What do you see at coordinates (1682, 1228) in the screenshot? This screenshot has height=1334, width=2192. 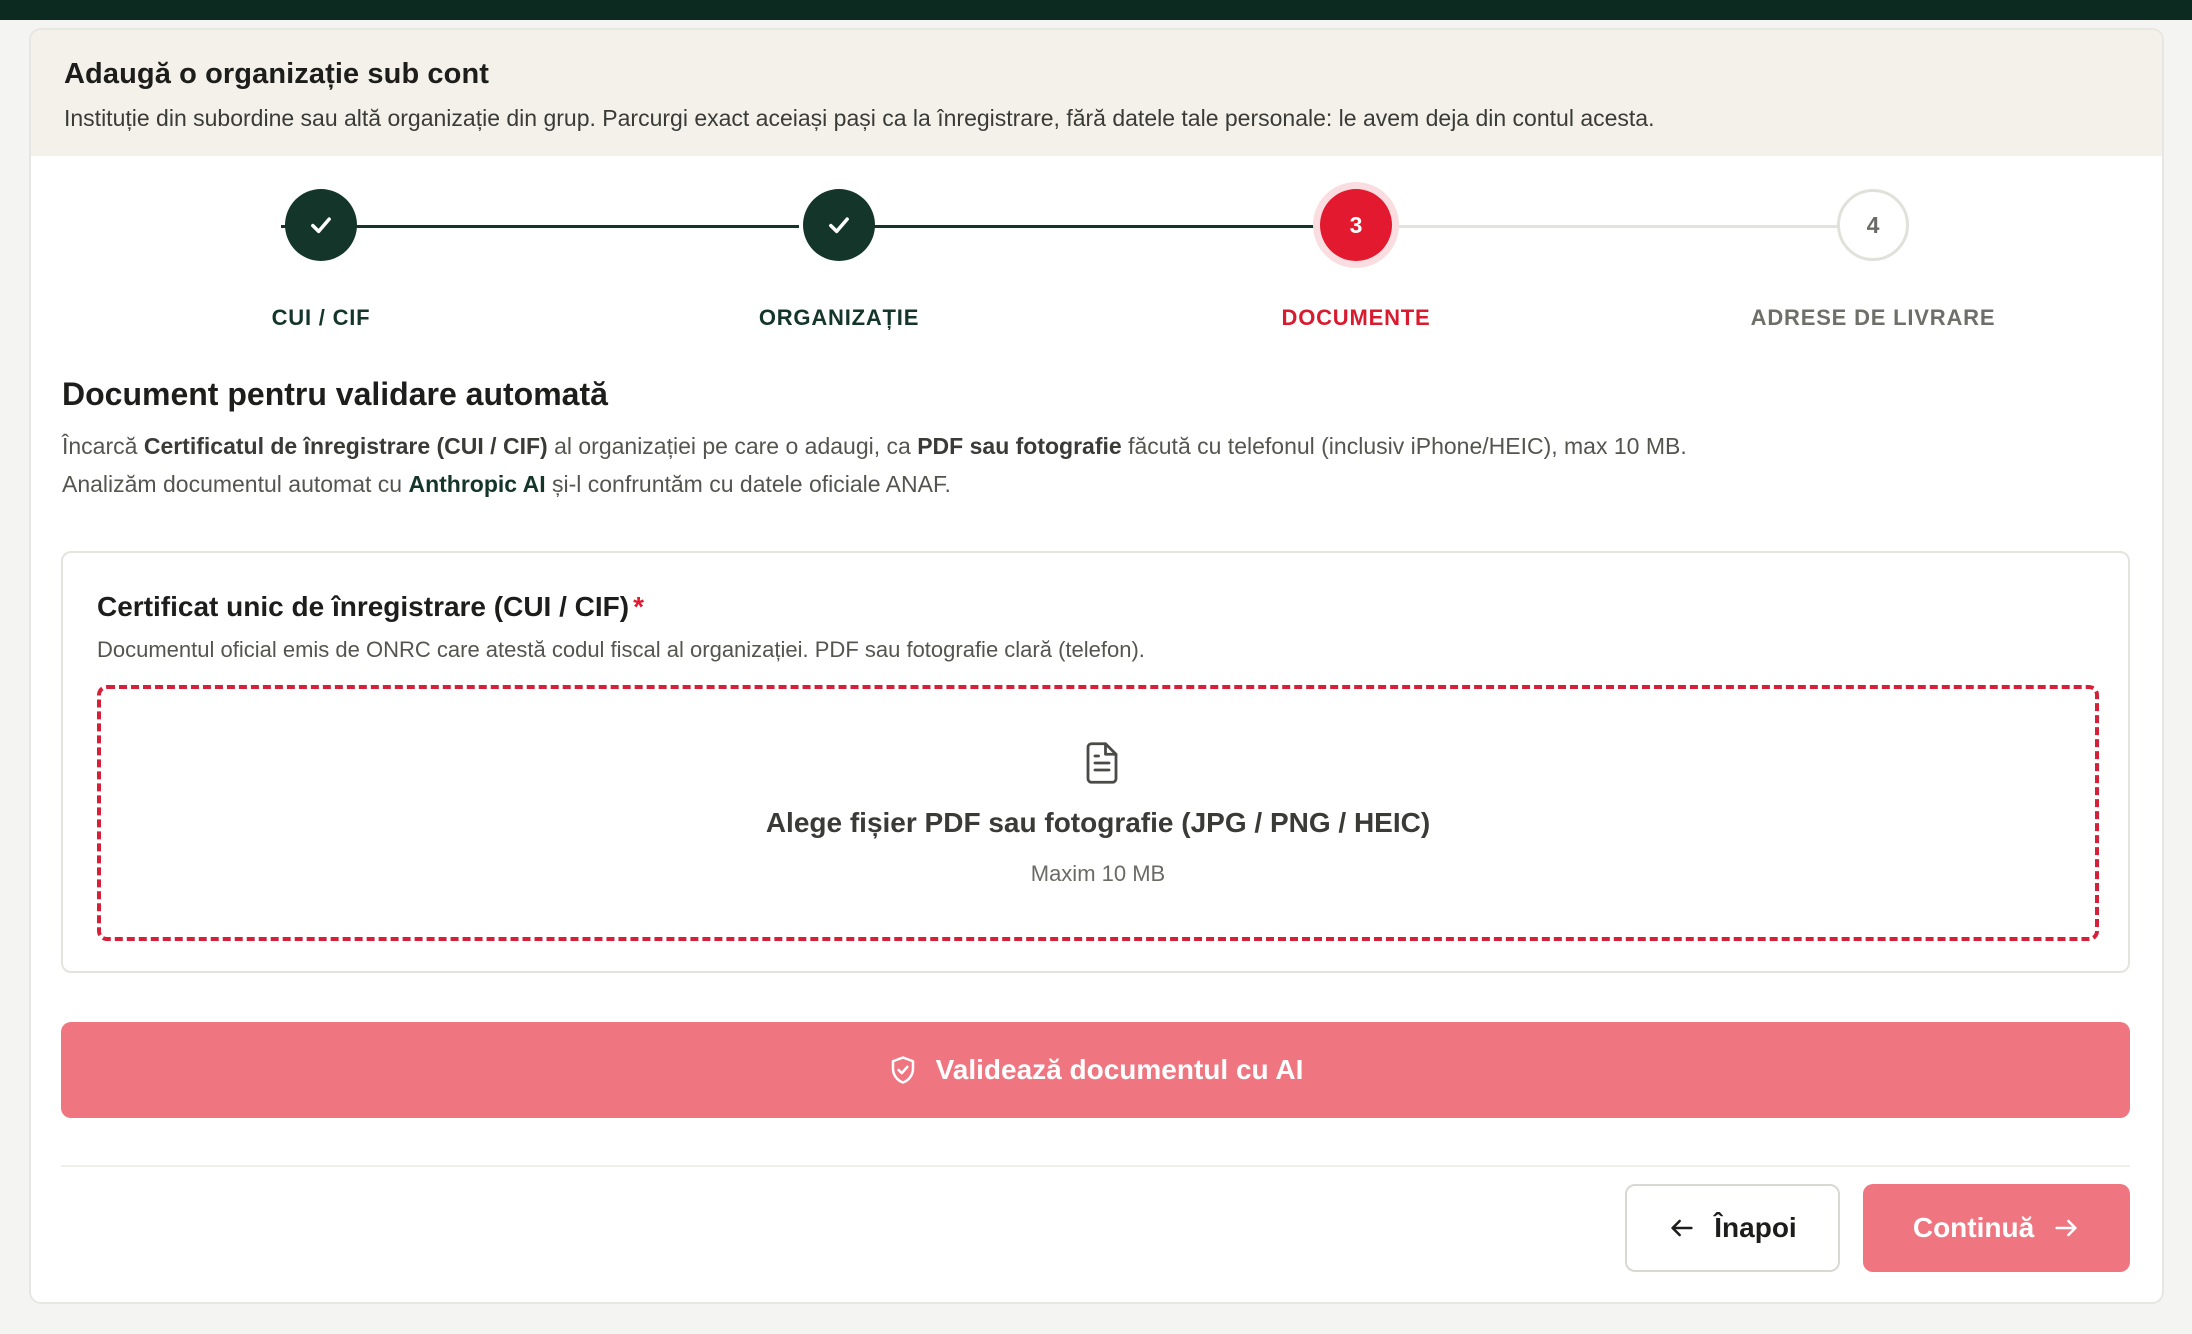 I see `arrow-left-icon` at bounding box center [1682, 1228].